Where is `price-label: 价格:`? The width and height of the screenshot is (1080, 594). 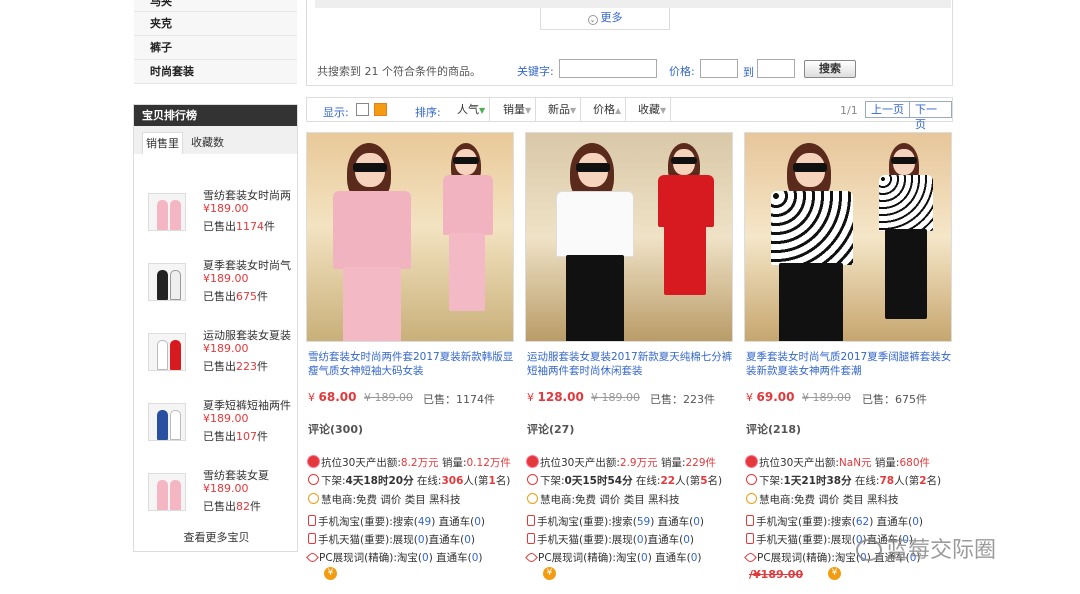
price-label: 价格: is located at coordinates (682, 71).